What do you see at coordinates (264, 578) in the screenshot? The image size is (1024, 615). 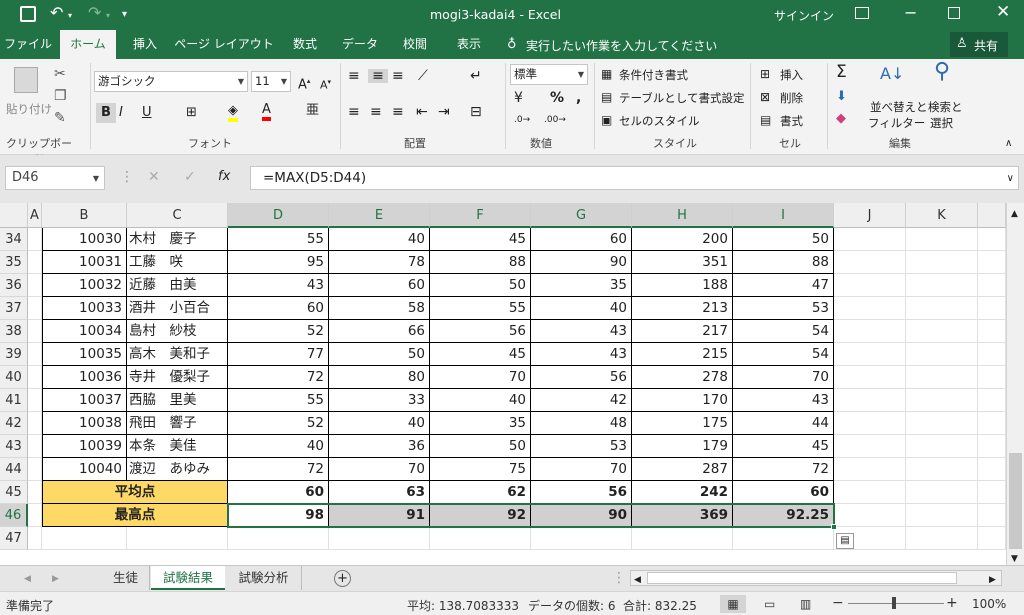 I see `sheet-tab-analysis: 試験分析` at bounding box center [264, 578].